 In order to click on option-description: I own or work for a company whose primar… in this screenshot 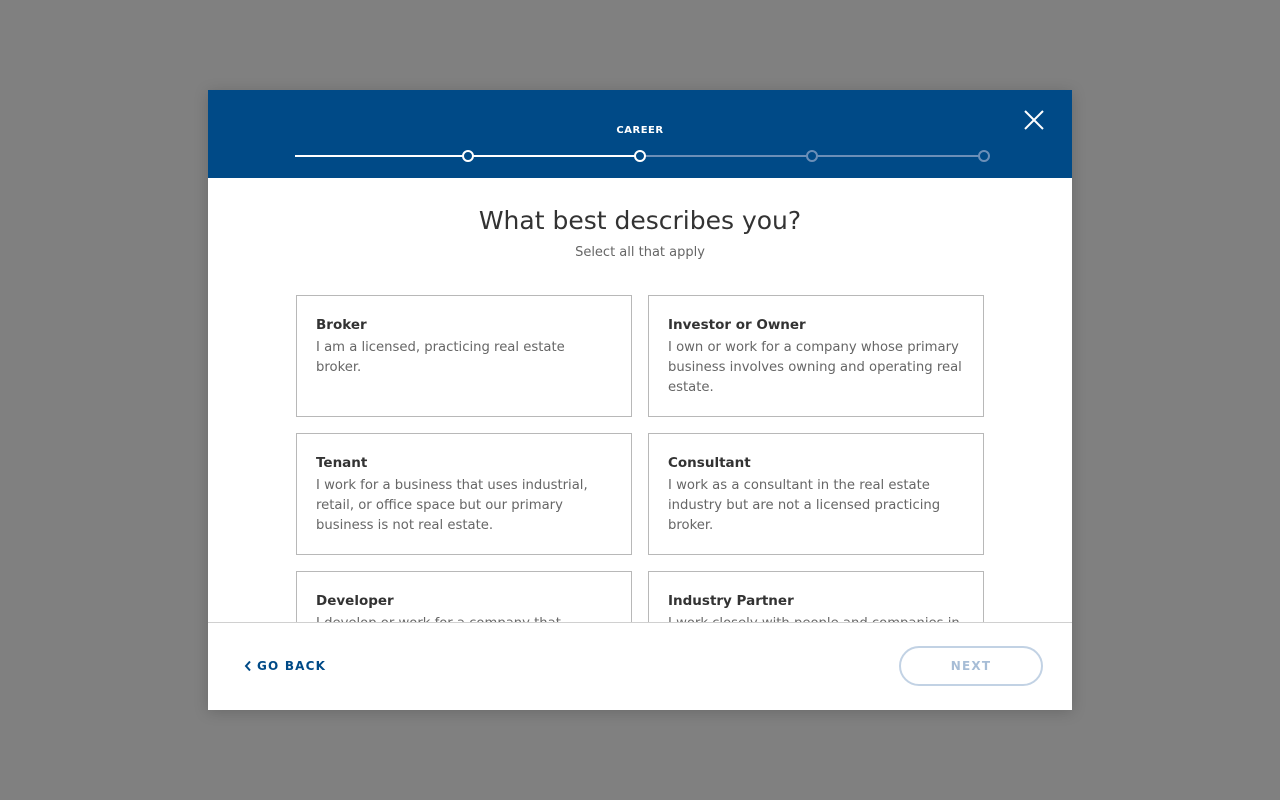, I will do `click(815, 367)`.